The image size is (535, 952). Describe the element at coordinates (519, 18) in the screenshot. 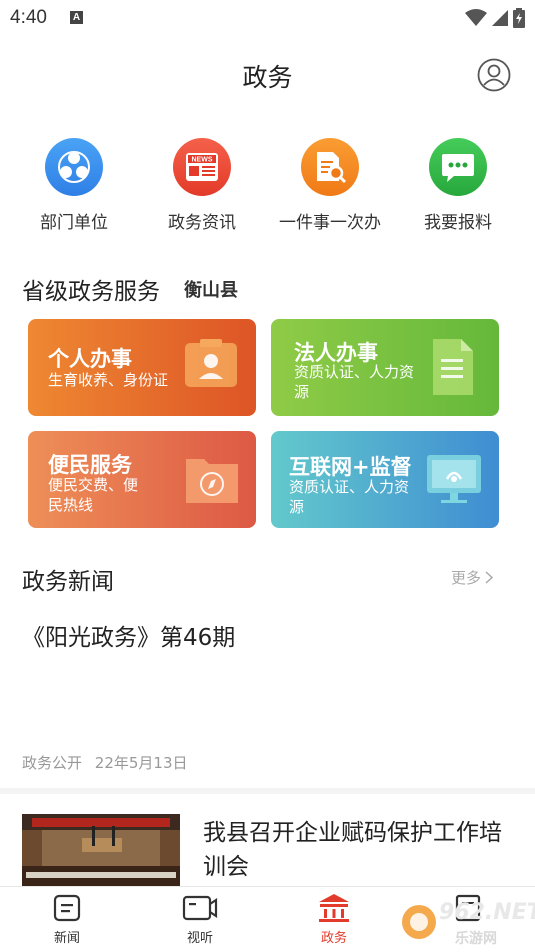

I see `battery-icon` at that location.